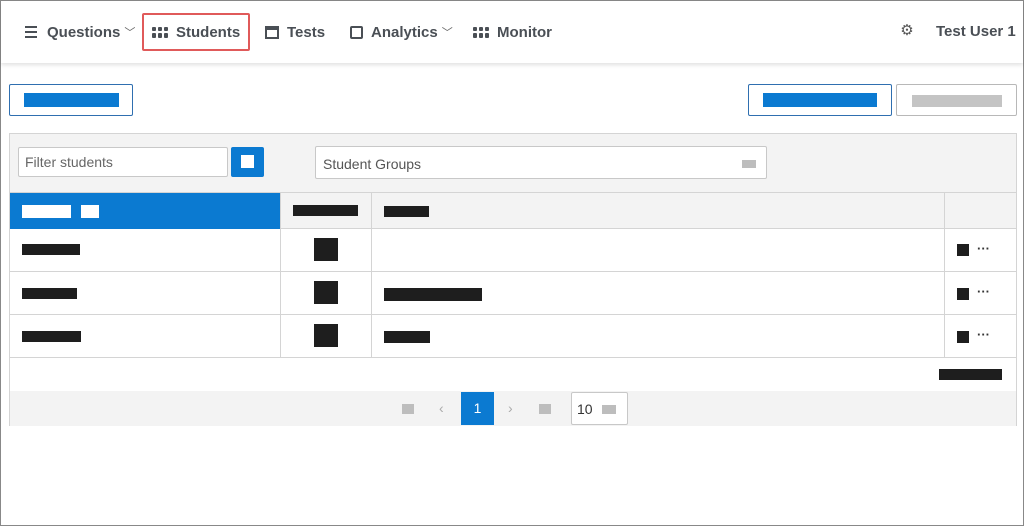  I want to click on nav-questions-label: Questions, so click(84, 32).